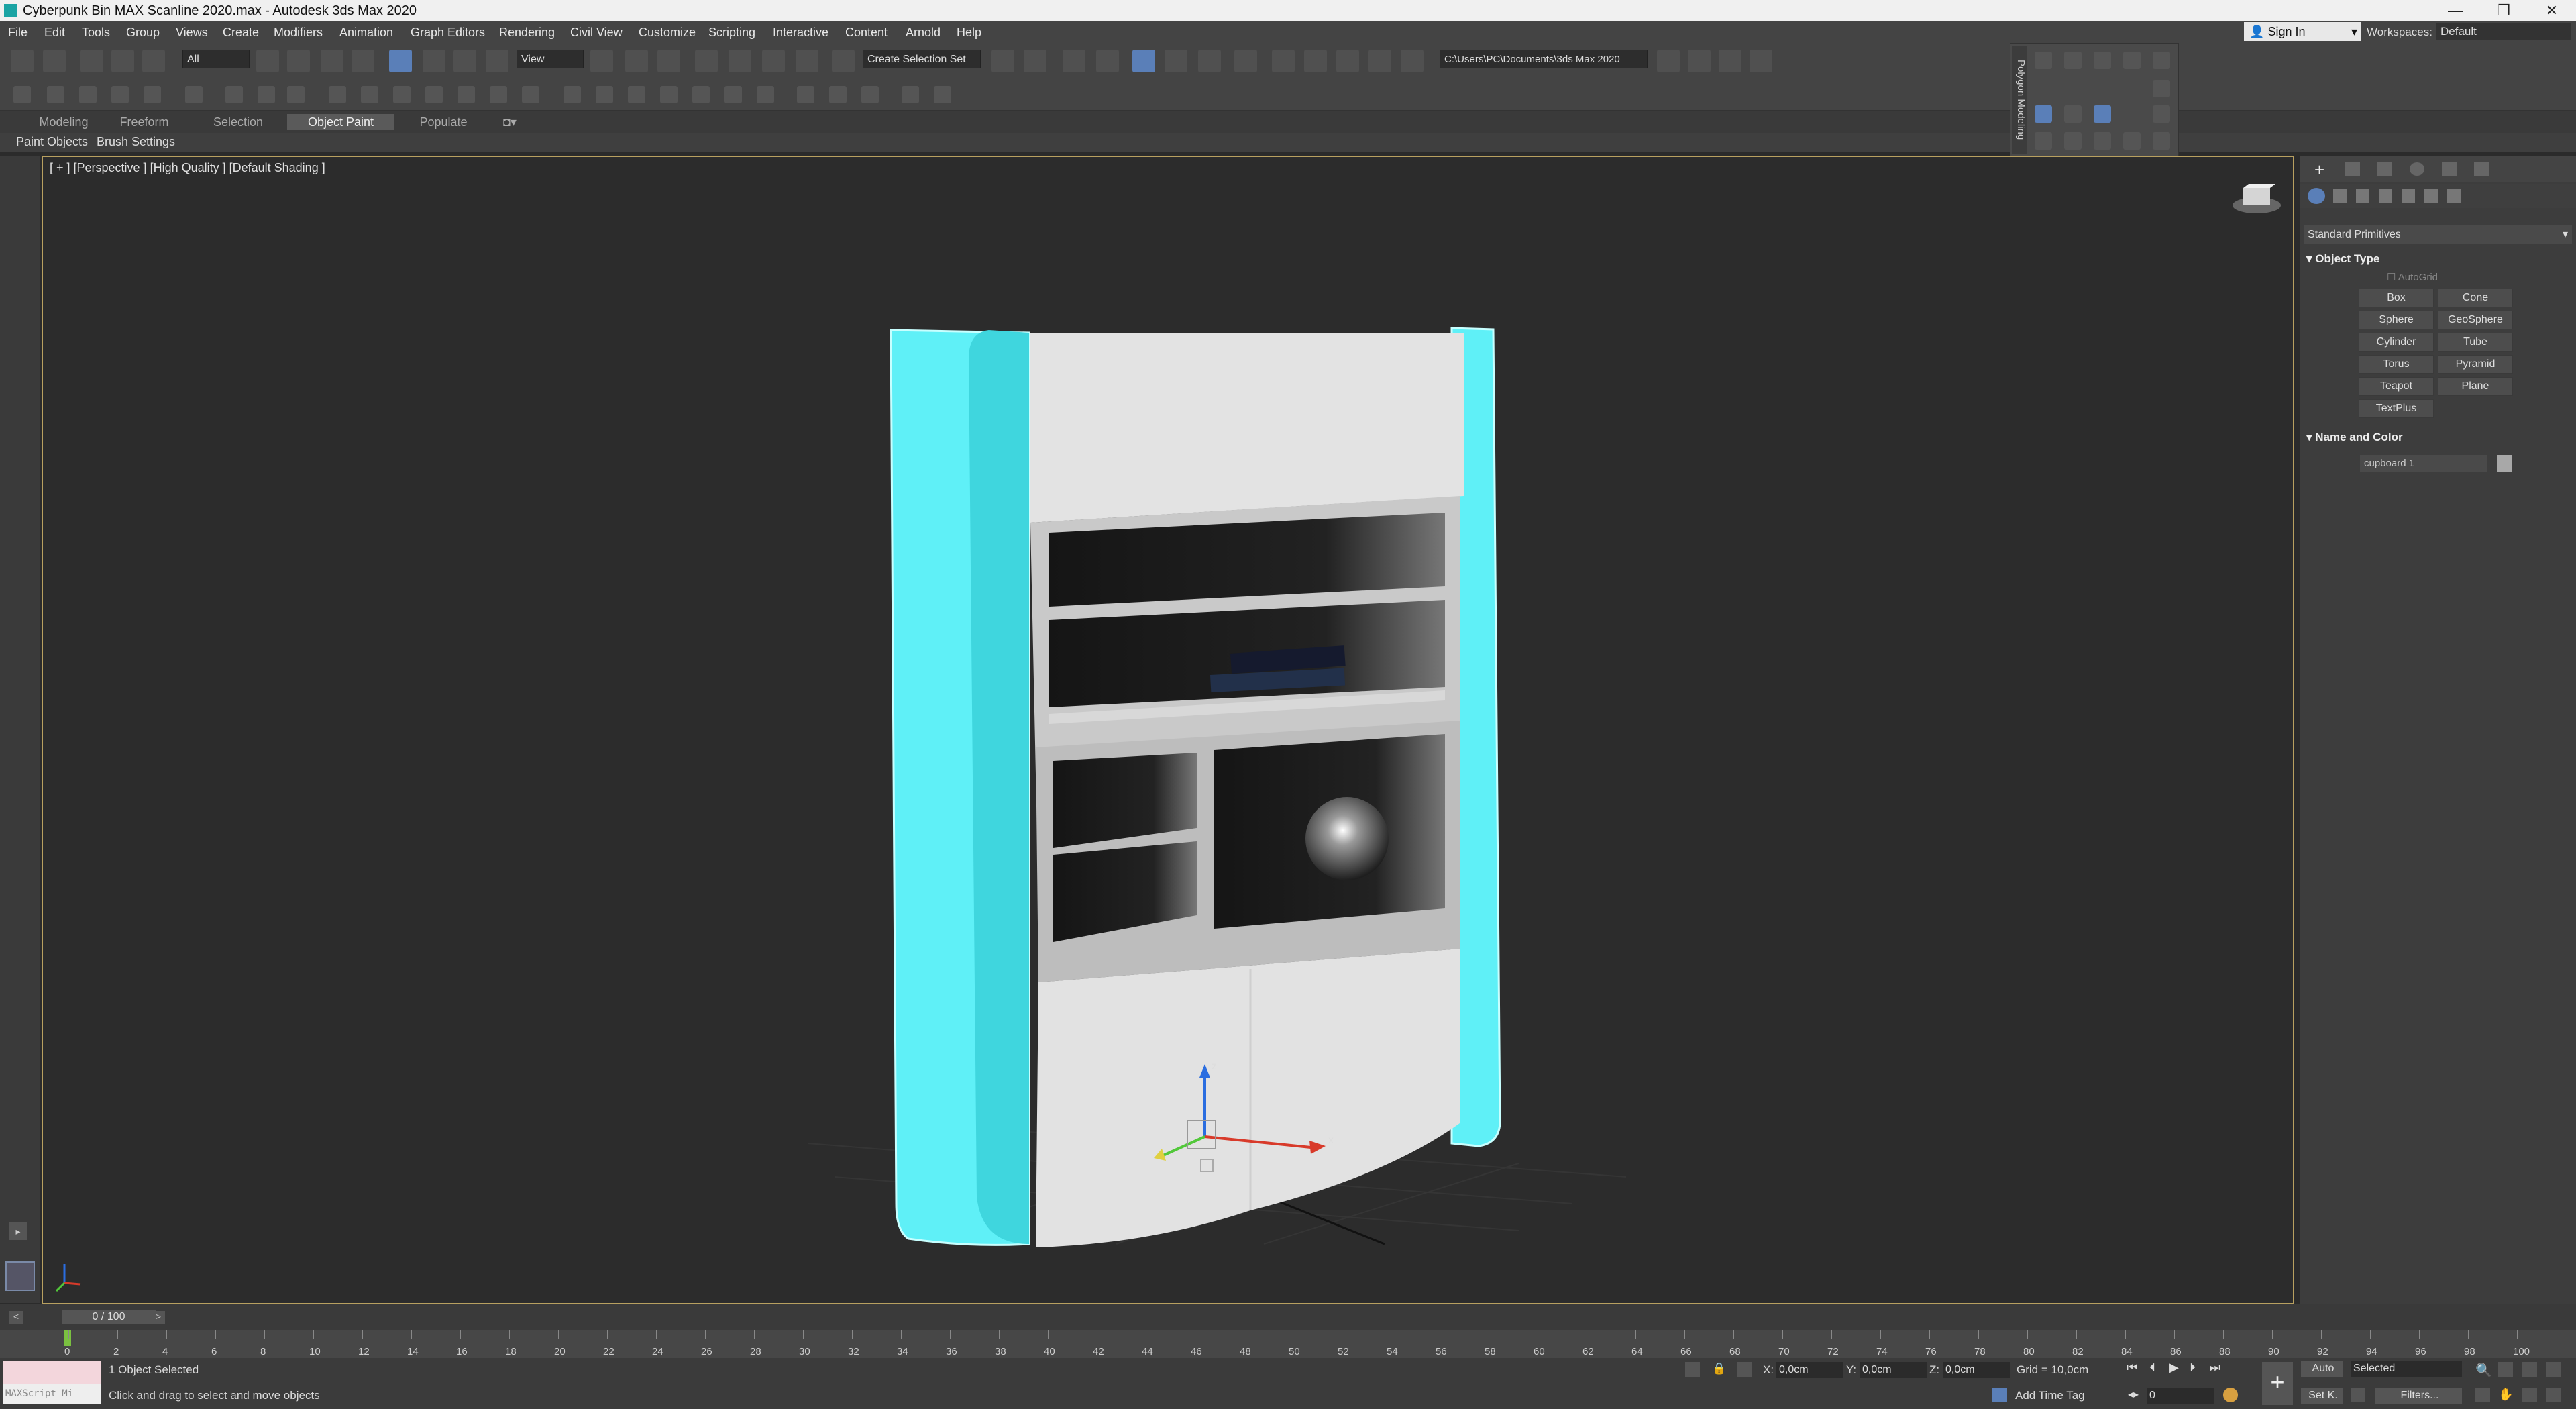 The height and width of the screenshot is (1409, 2576). What do you see at coordinates (2475, 298) in the screenshot?
I see `cone-button: Cone` at bounding box center [2475, 298].